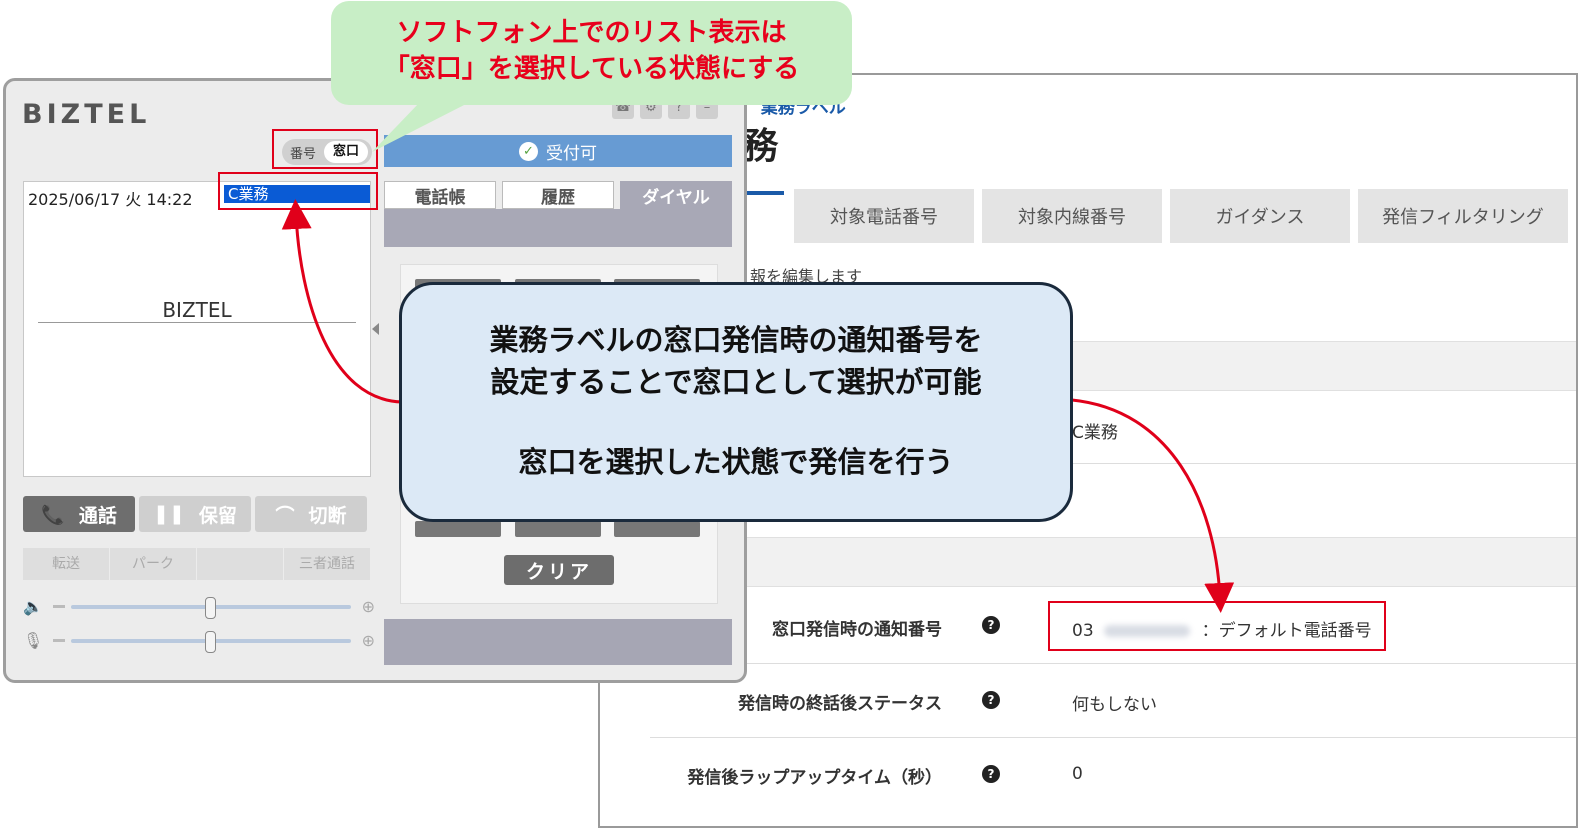 Image resolution: width=1594 pixels, height=833 pixels. Describe the element at coordinates (1072, 216) in the screenshot. I see `tab-target-extension: 対象内線番号` at that location.